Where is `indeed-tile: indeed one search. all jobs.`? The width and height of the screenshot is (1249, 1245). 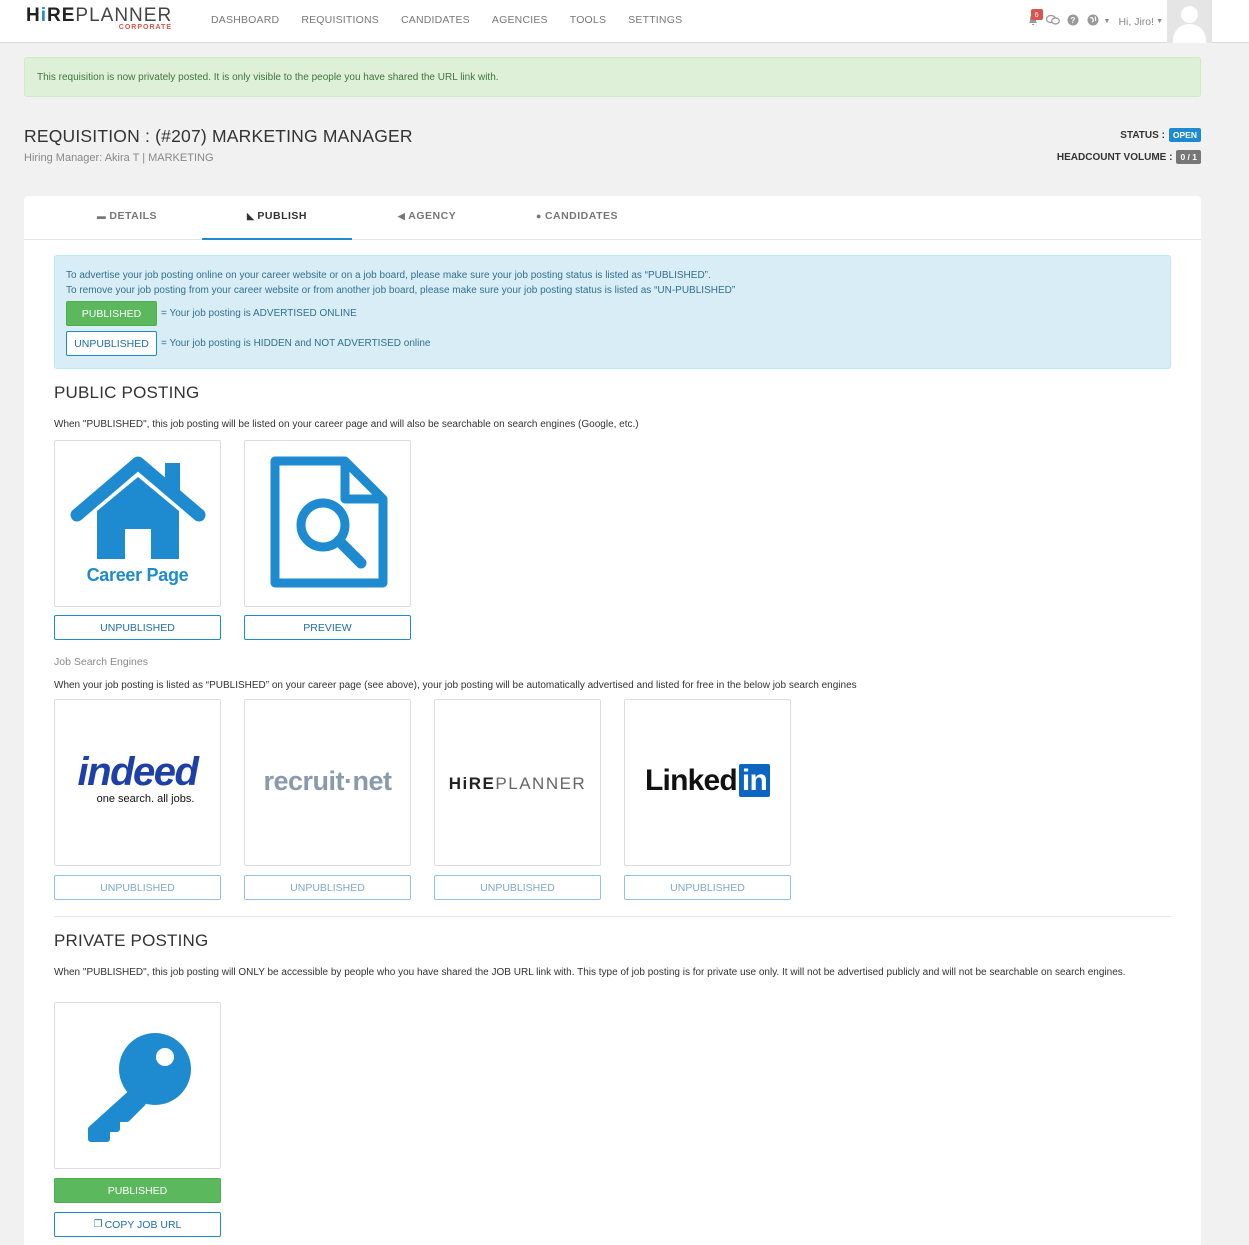
indeed-tile: indeed one search. all jobs. is located at coordinates (137, 782).